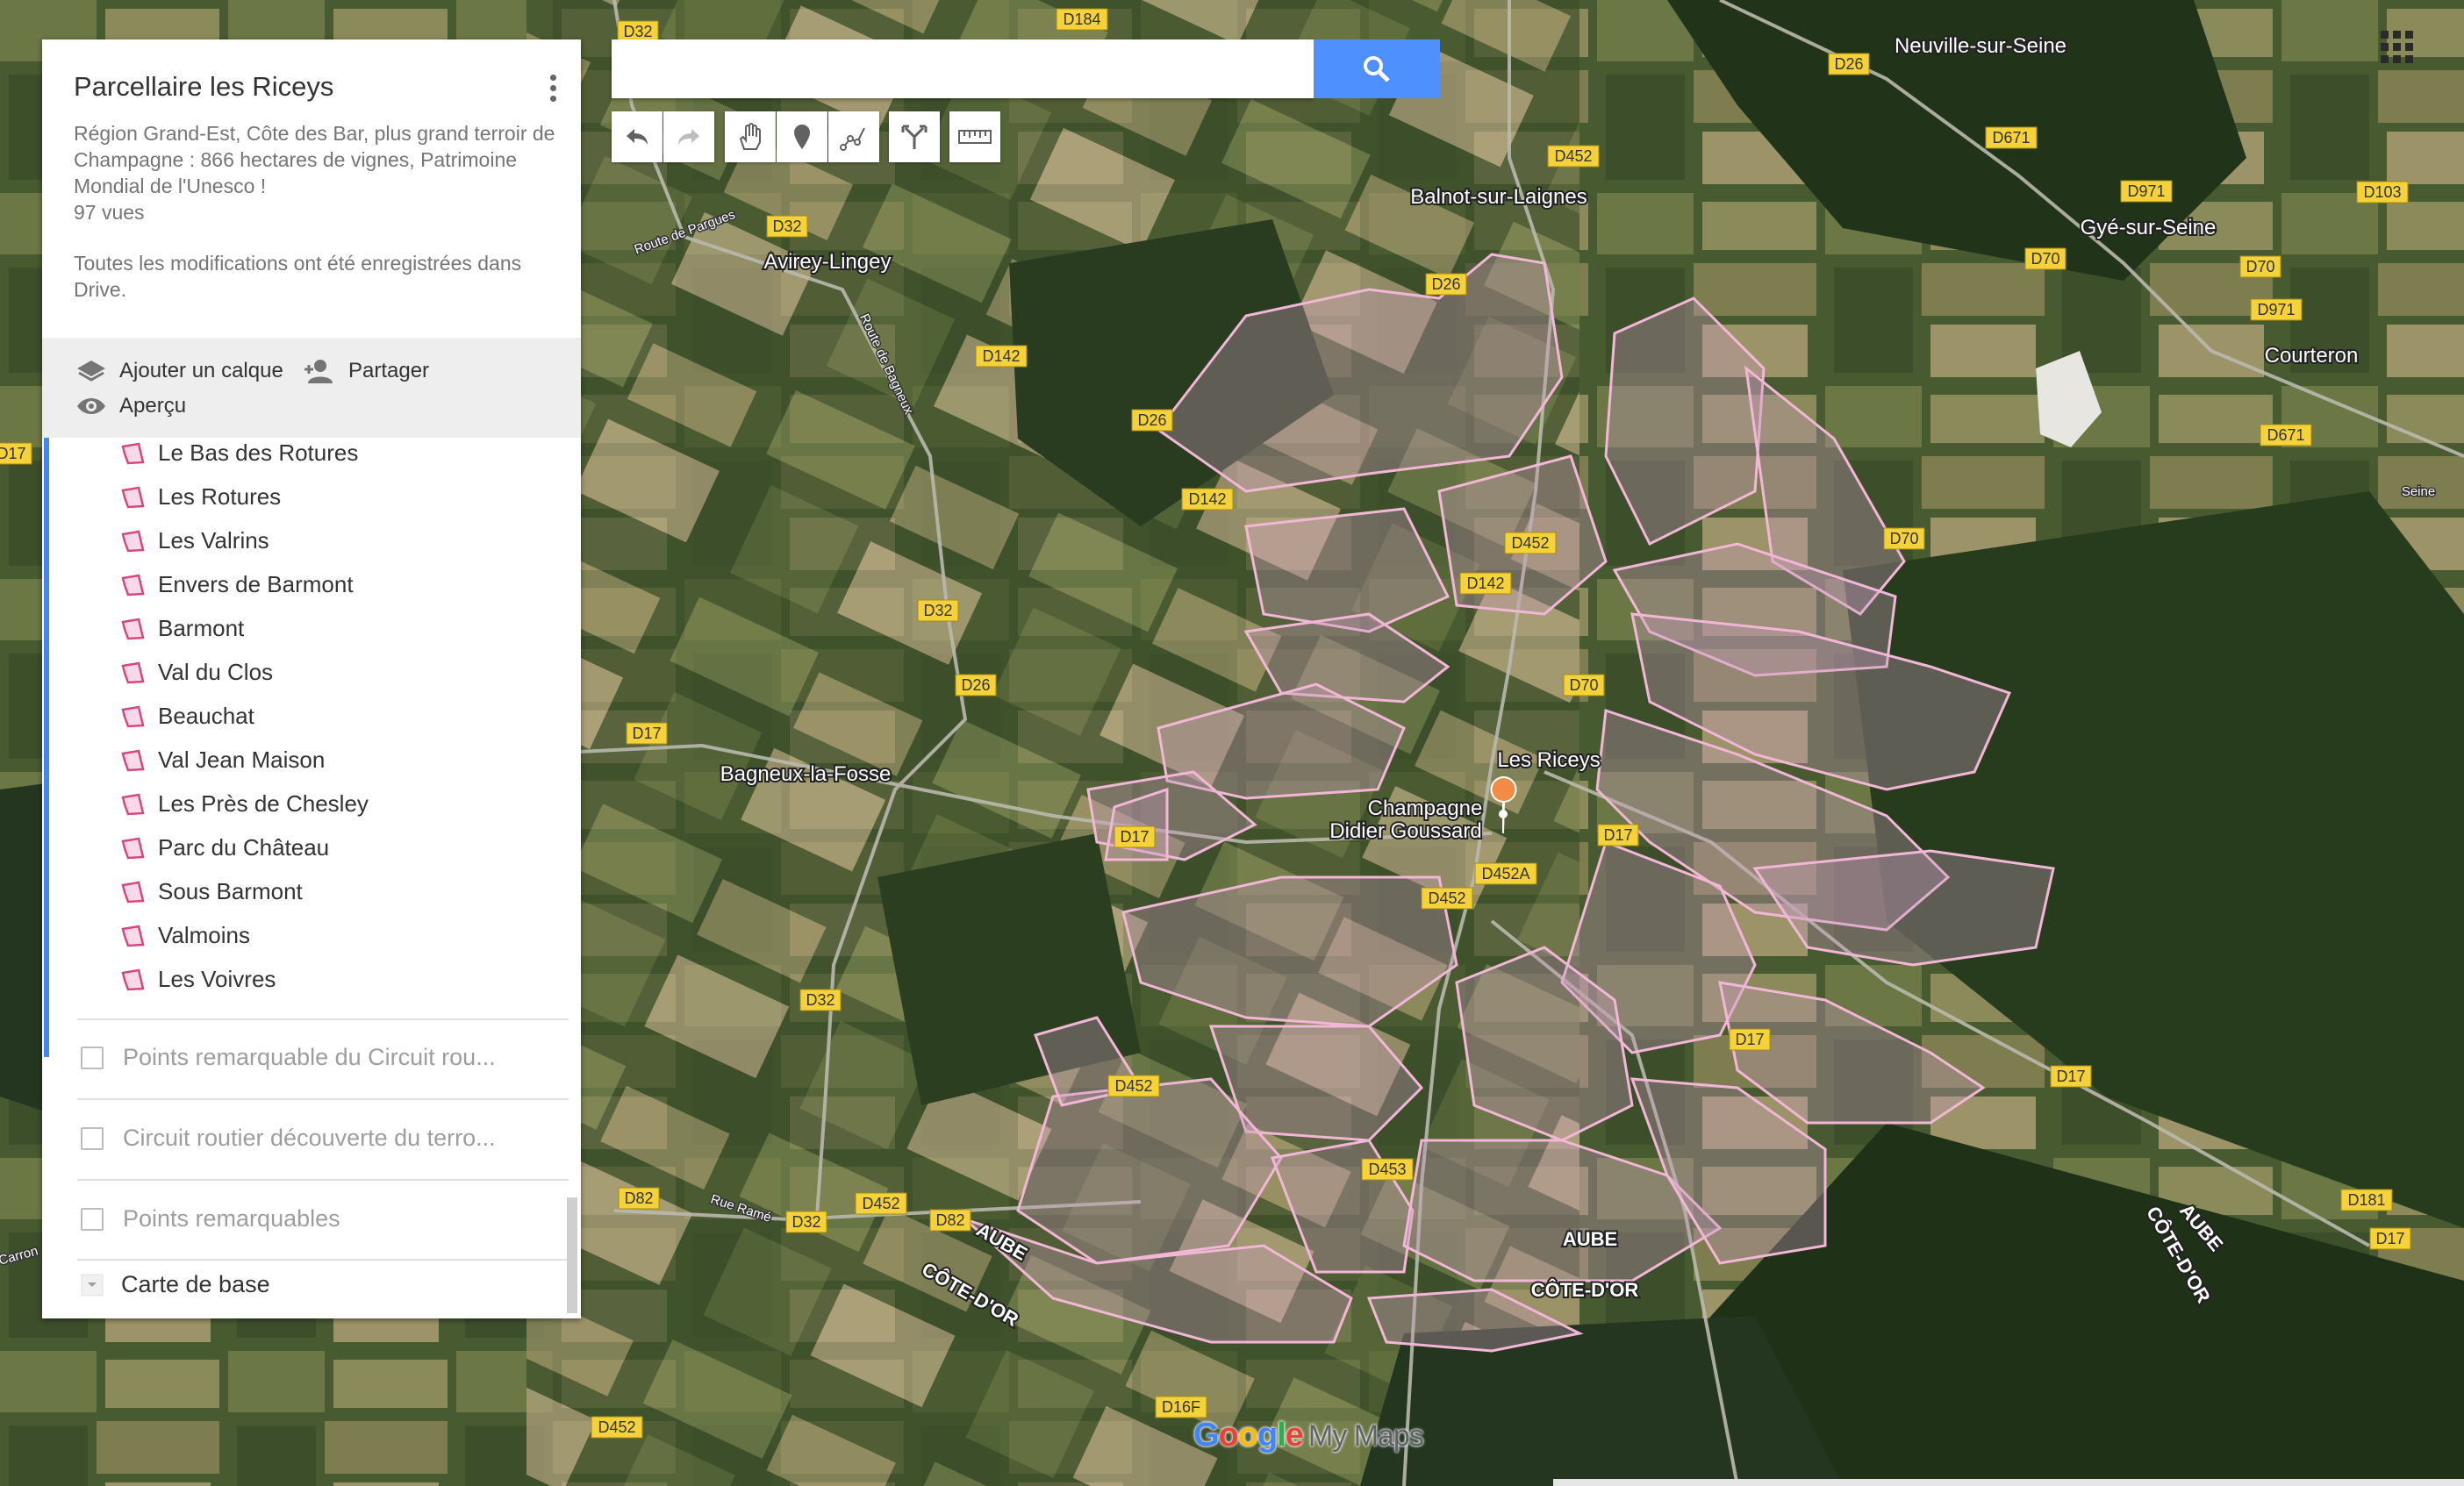 The image size is (2464, 1486). What do you see at coordinates (201, 628) in the screenshot?
I see `feature-label: Barmont` at bounding box center [201, 628].